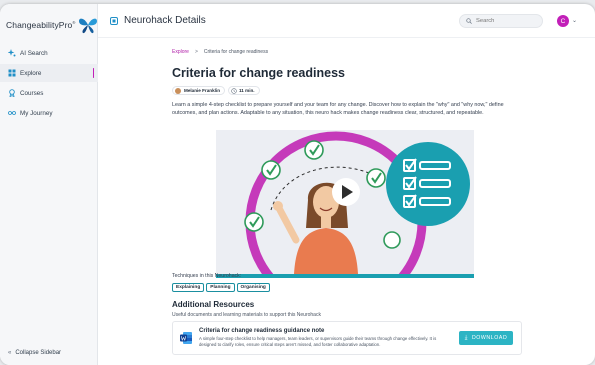 The height and width of the screenshot is (365, 595). I want to click on download-button: ⤓ DOWNLOAD, so click(486, 338).